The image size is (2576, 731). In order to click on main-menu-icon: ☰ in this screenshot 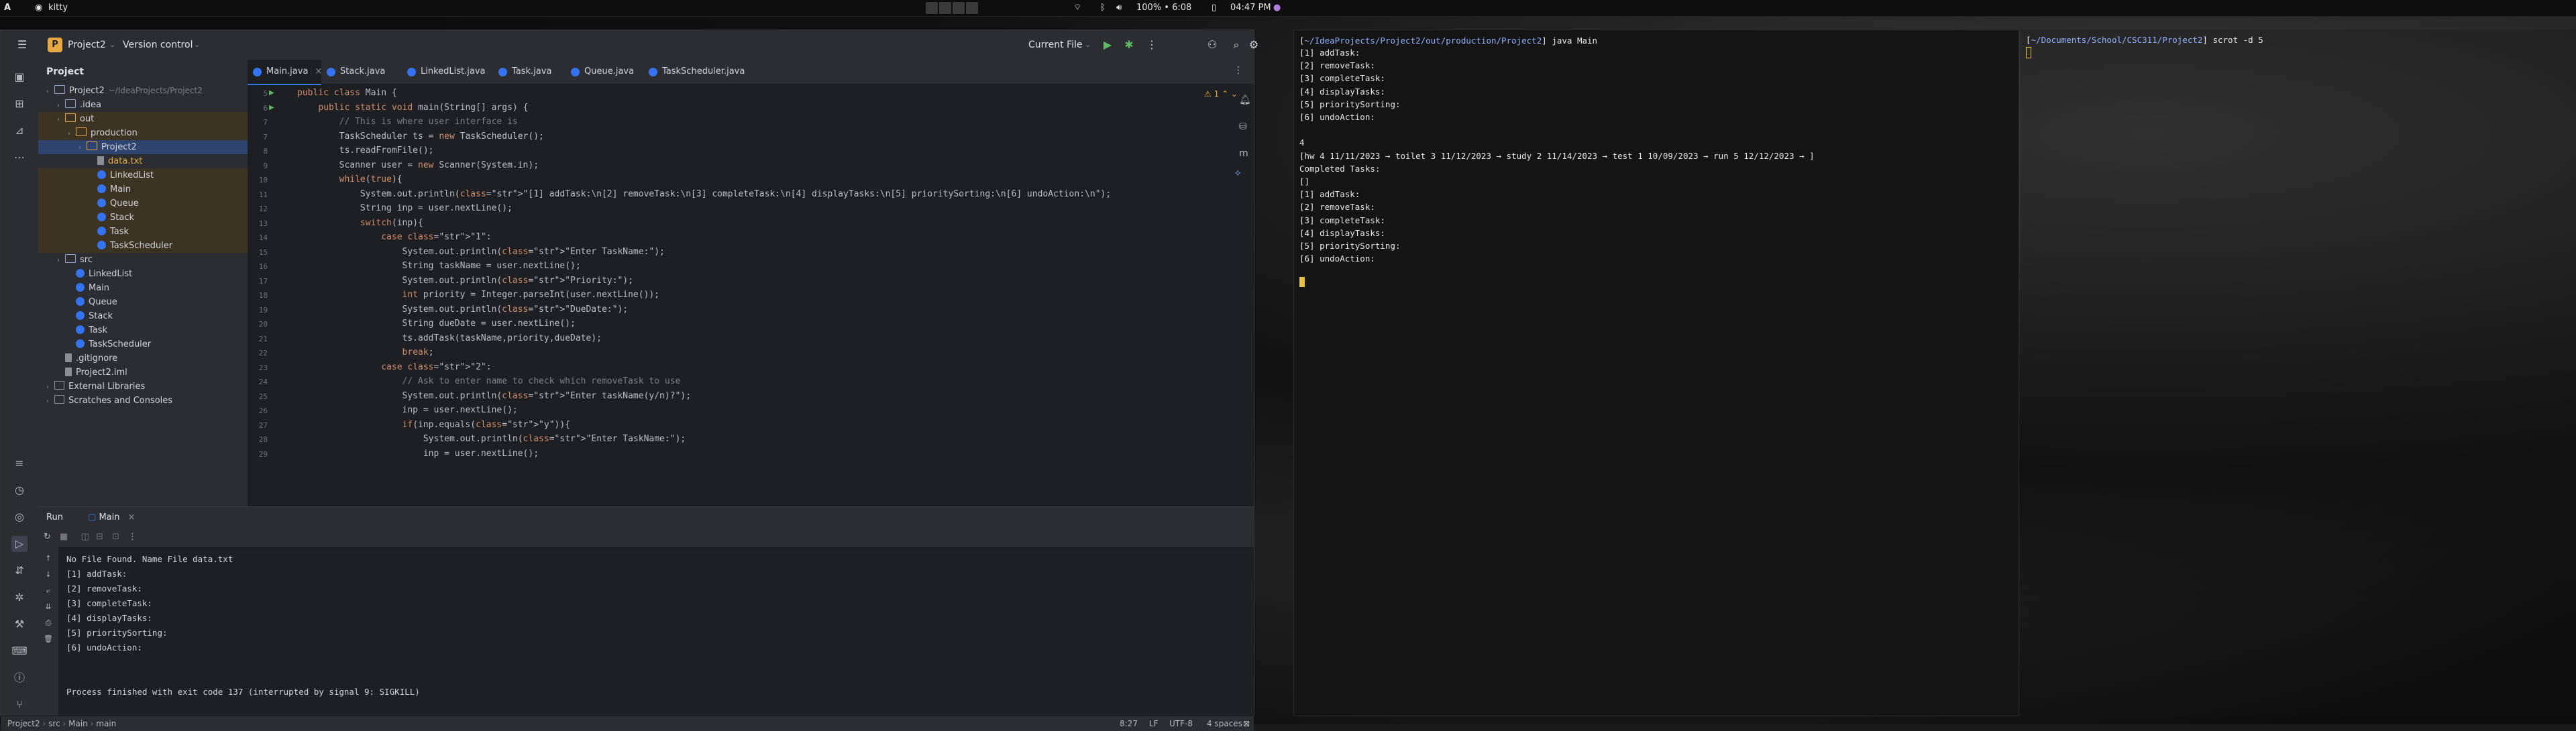, I will do `click(22, 45)`.